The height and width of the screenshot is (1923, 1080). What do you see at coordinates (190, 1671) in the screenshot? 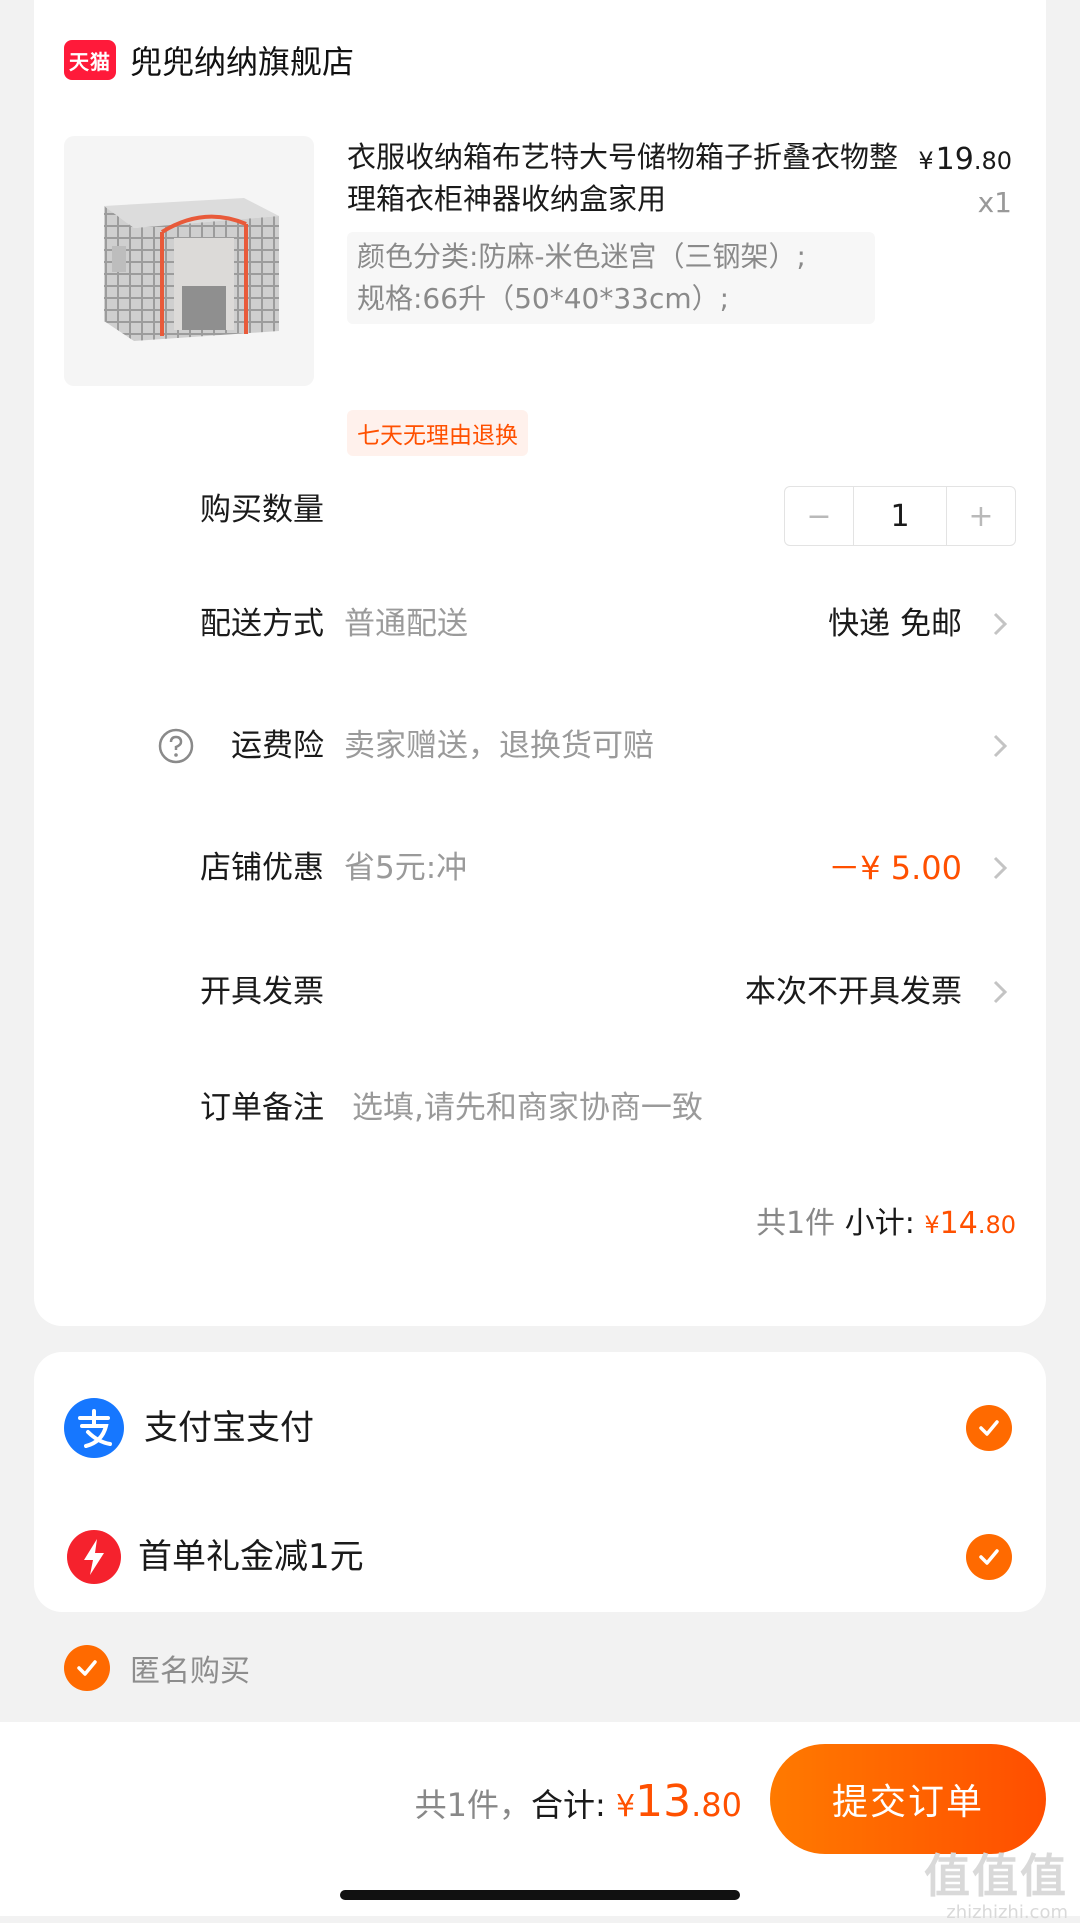
I see `anonymous-purchase-label: 匿名购买` at bounding box center [190, 1671].